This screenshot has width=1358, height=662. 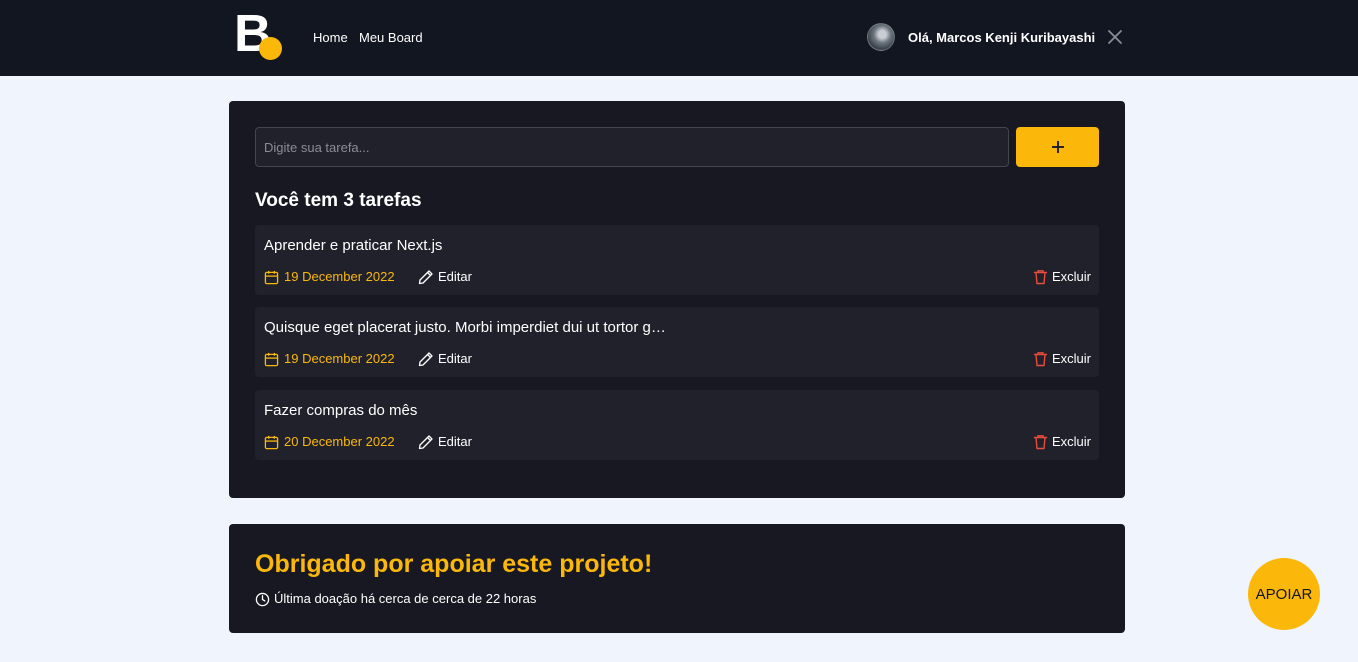 What do you see at coordinates (454, 564) in the screenshot?
I see `support-title: Obrigado por apoiar este projeto!` at bounding box center [454, 564].